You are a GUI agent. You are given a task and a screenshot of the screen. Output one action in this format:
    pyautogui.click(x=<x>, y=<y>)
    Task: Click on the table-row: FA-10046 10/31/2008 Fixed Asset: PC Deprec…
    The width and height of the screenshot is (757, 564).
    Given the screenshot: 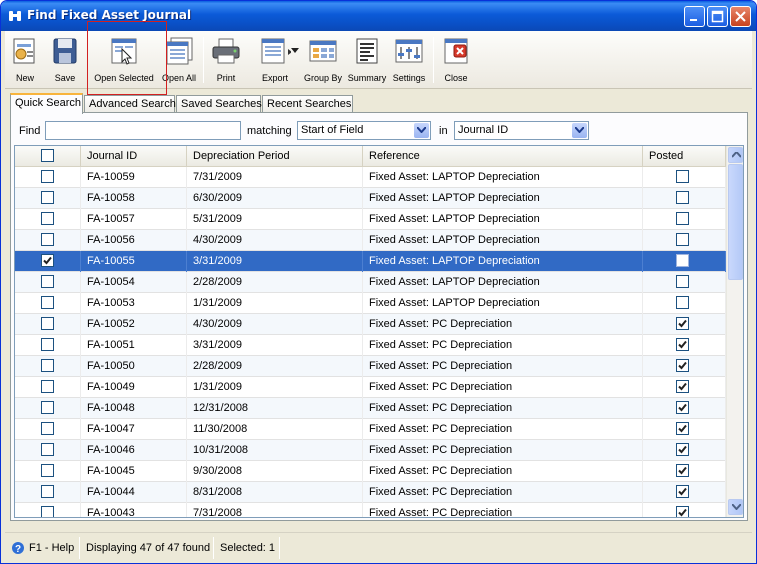 What is the action you would take?
    pyautogui.click(x=370, y=450)
    